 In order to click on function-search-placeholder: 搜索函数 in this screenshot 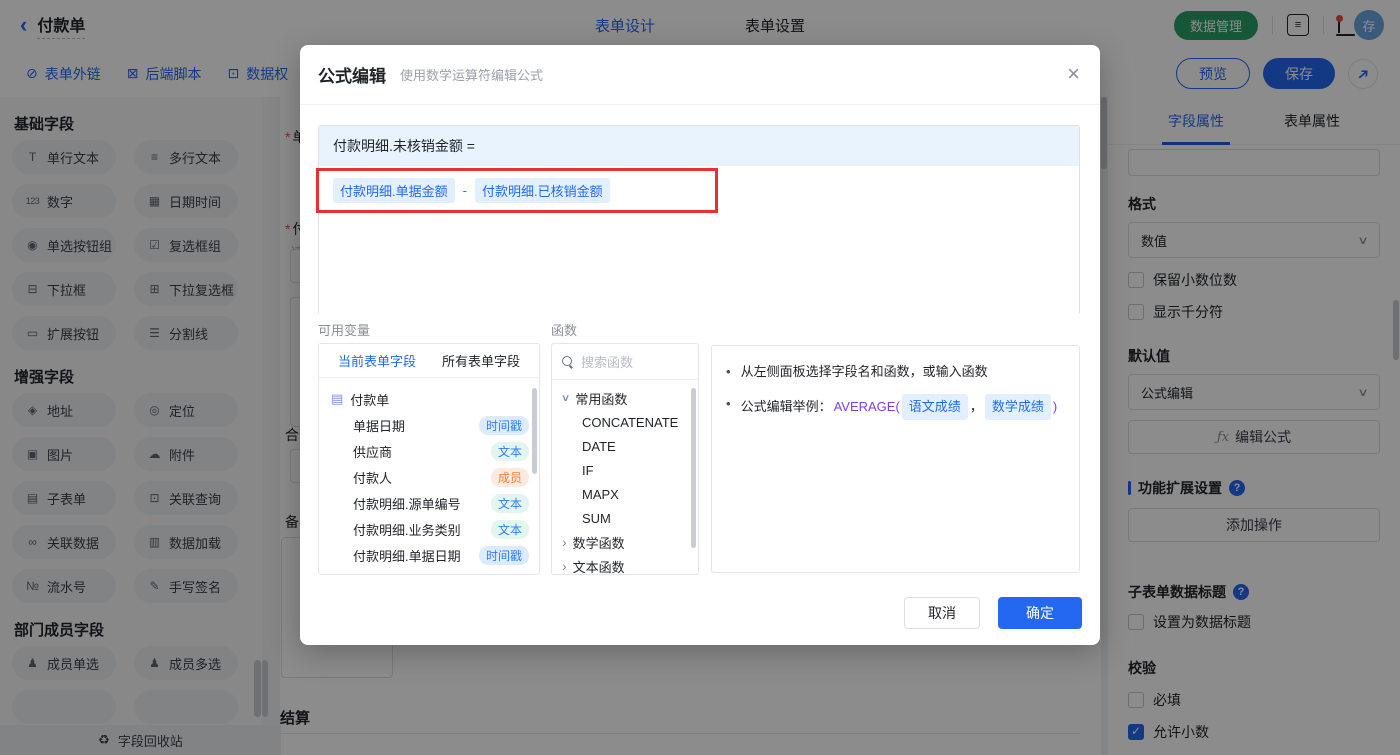, I will do `click(607, 362)`.